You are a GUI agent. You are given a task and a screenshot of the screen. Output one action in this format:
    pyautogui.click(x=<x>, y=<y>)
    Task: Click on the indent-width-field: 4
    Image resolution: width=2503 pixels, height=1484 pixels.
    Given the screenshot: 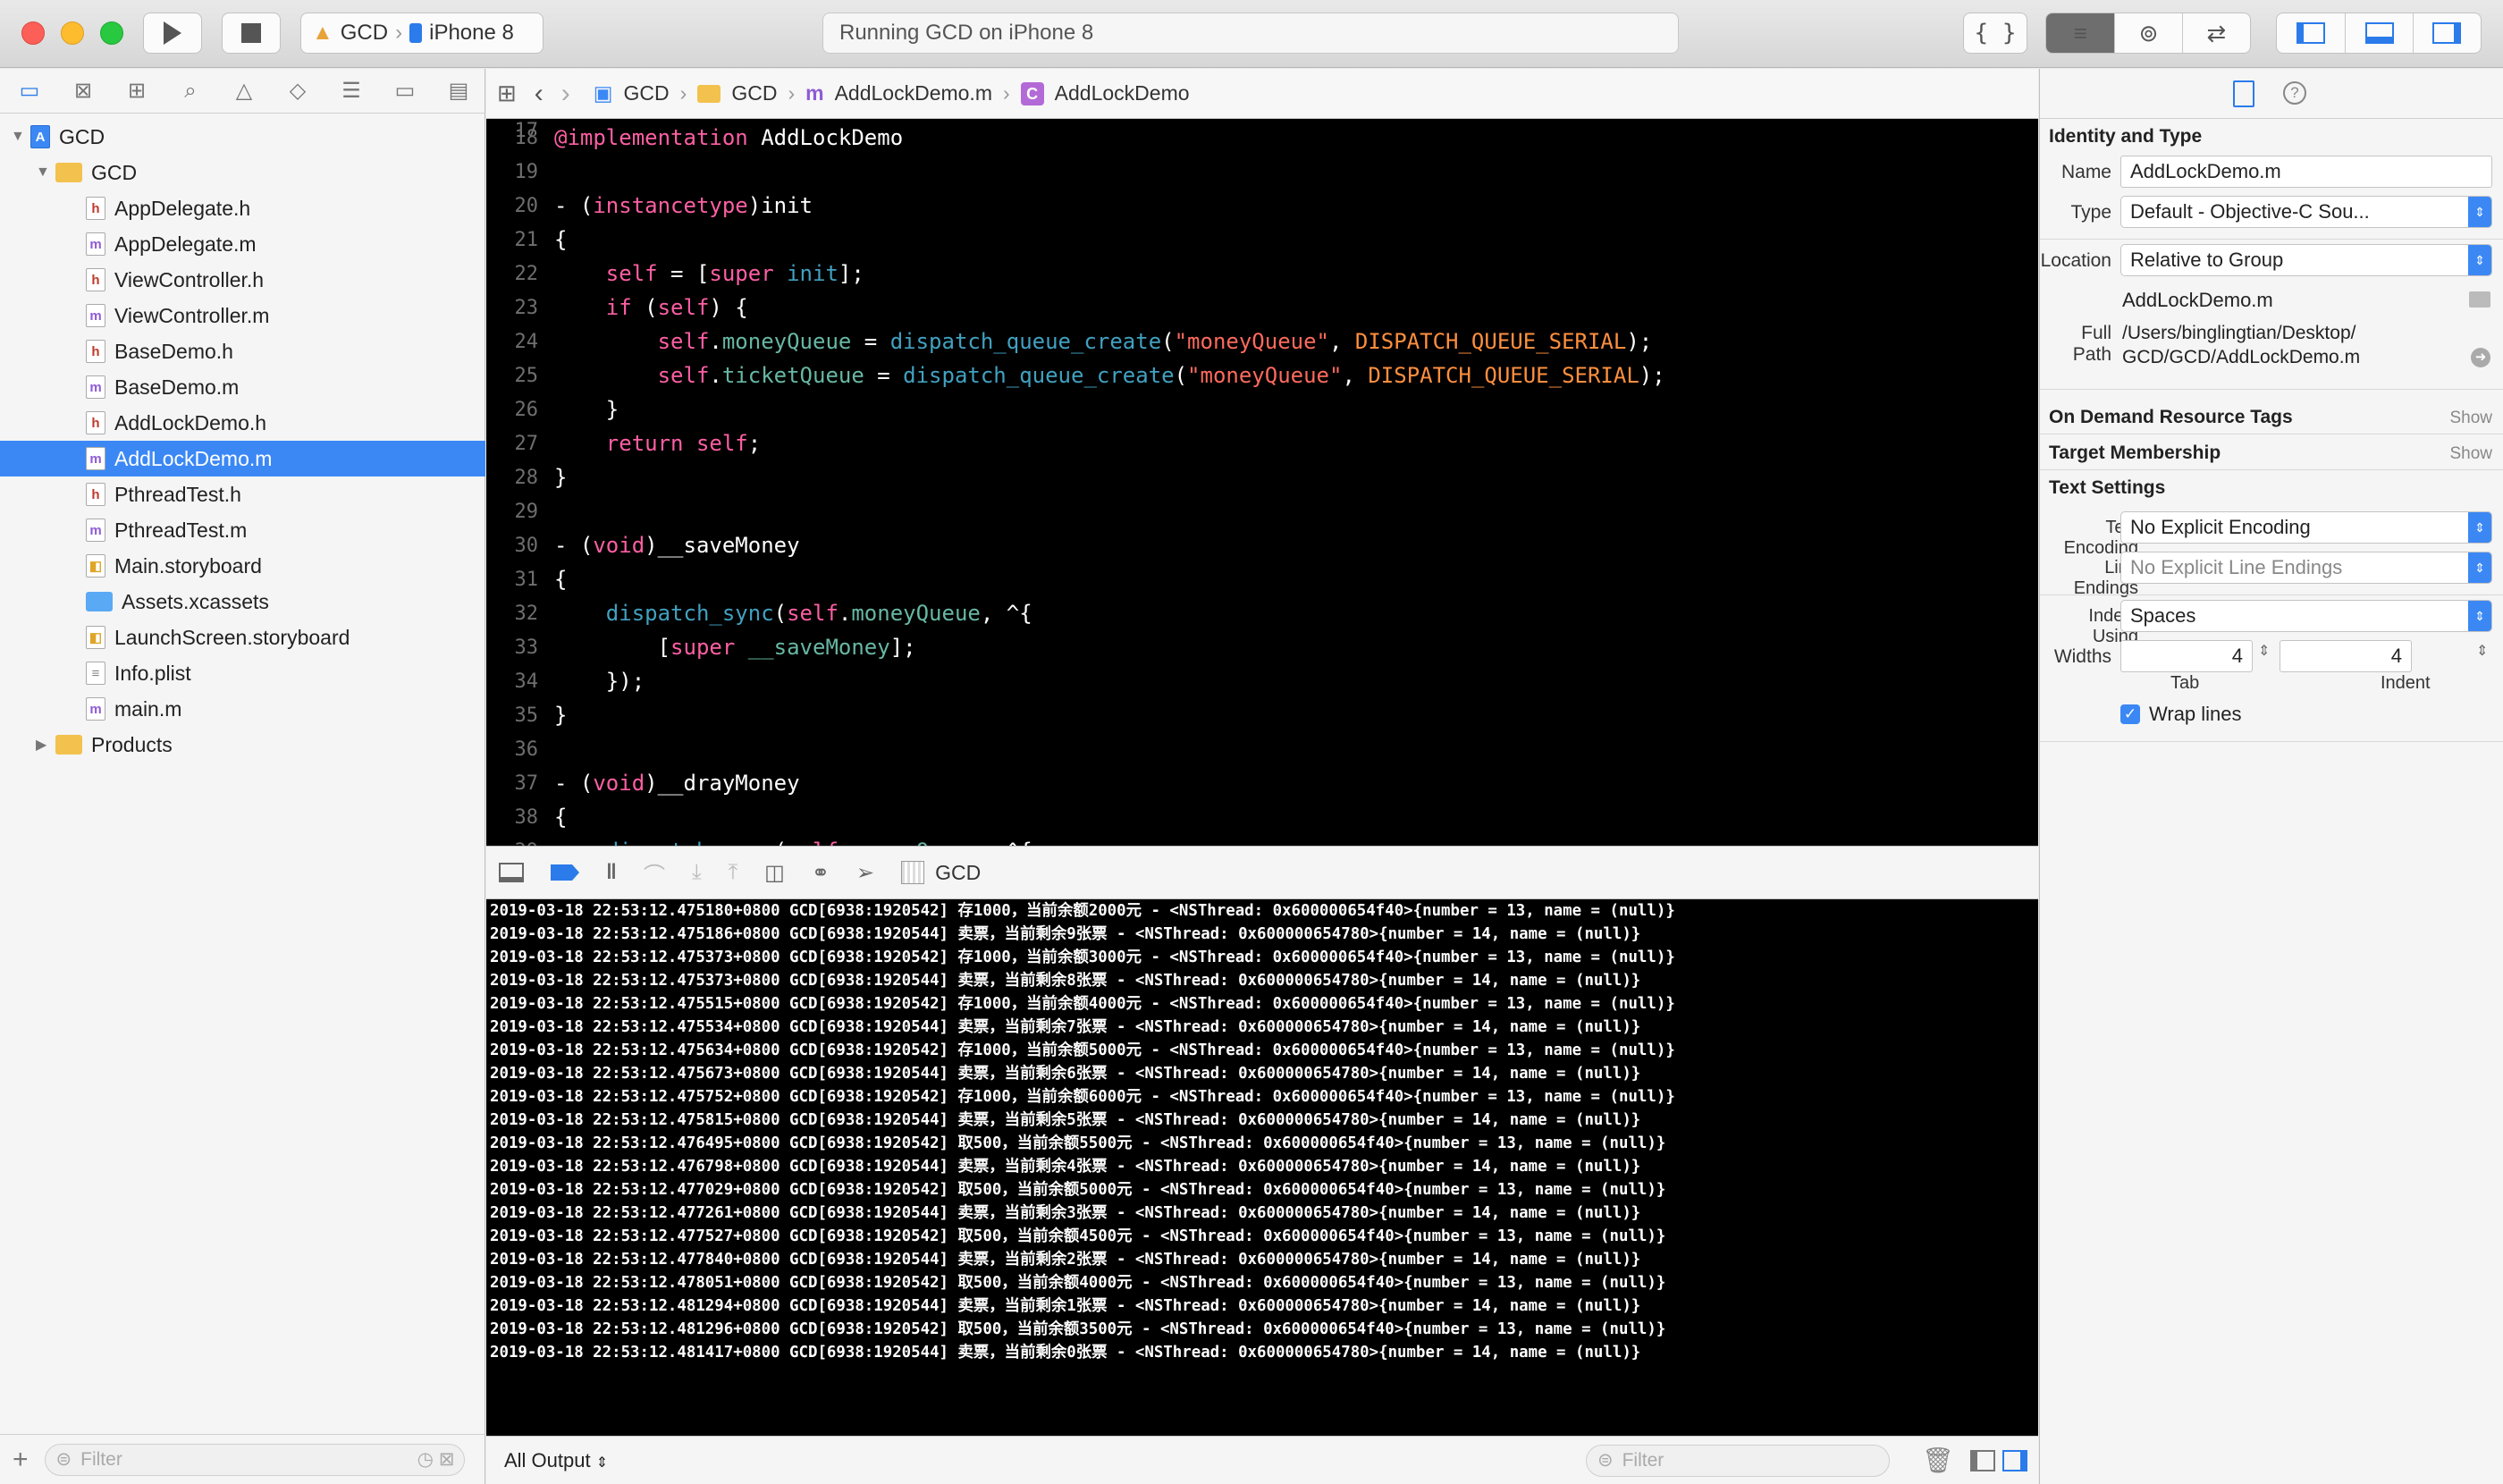 What is the action you would take?
    pyautogui.click(x=2346, y=656)
    